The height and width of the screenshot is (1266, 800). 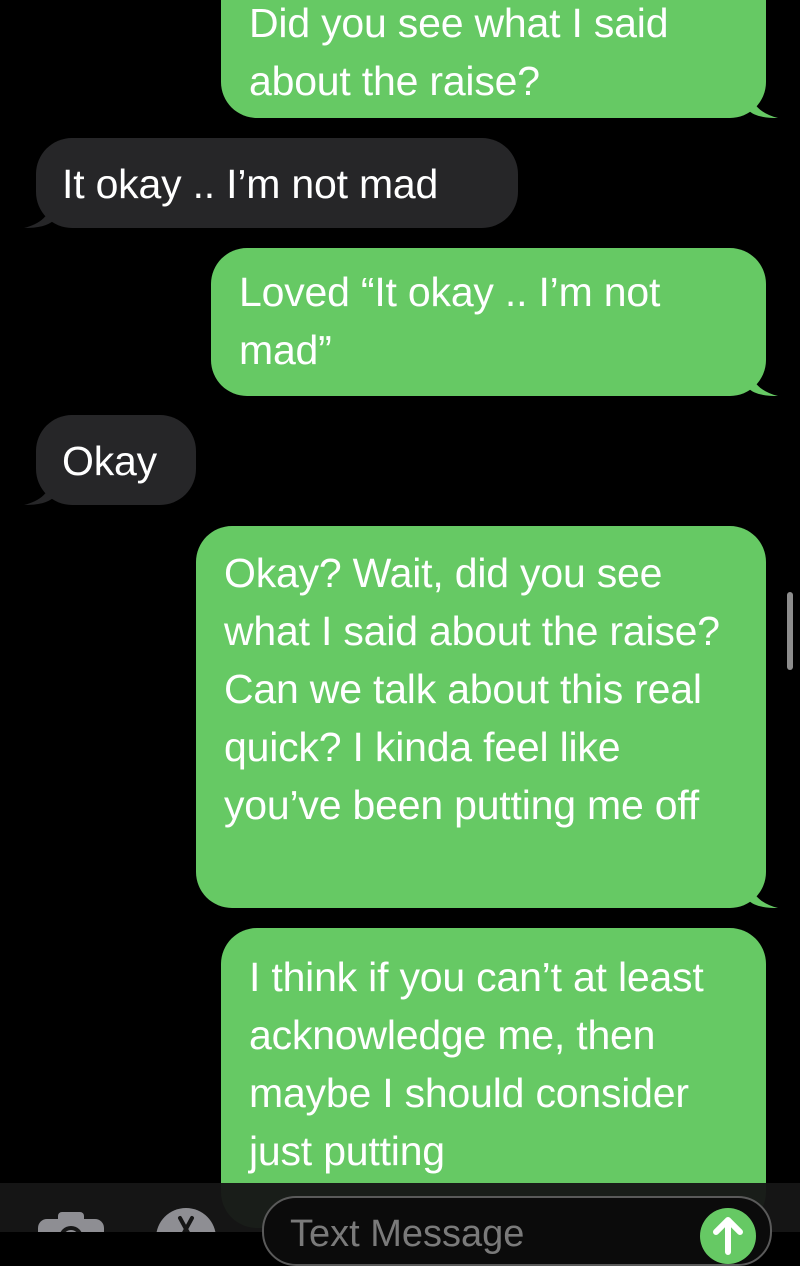 I want to click on sent-message-bubble: Loved “It okay .. I’m not mad”, so click(x=494, y=322).